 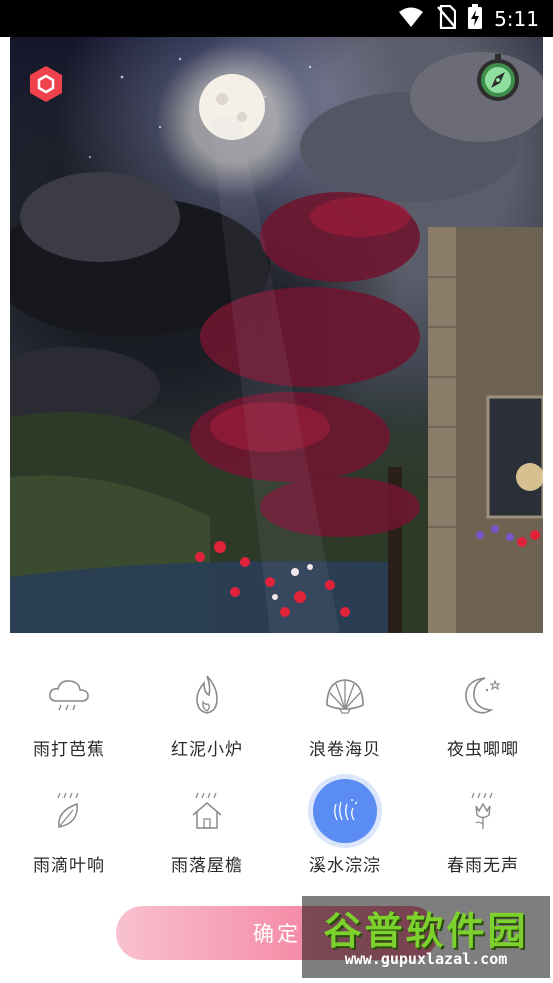 I want to click on status-icons: 5:11, so click(x=468, y=18).